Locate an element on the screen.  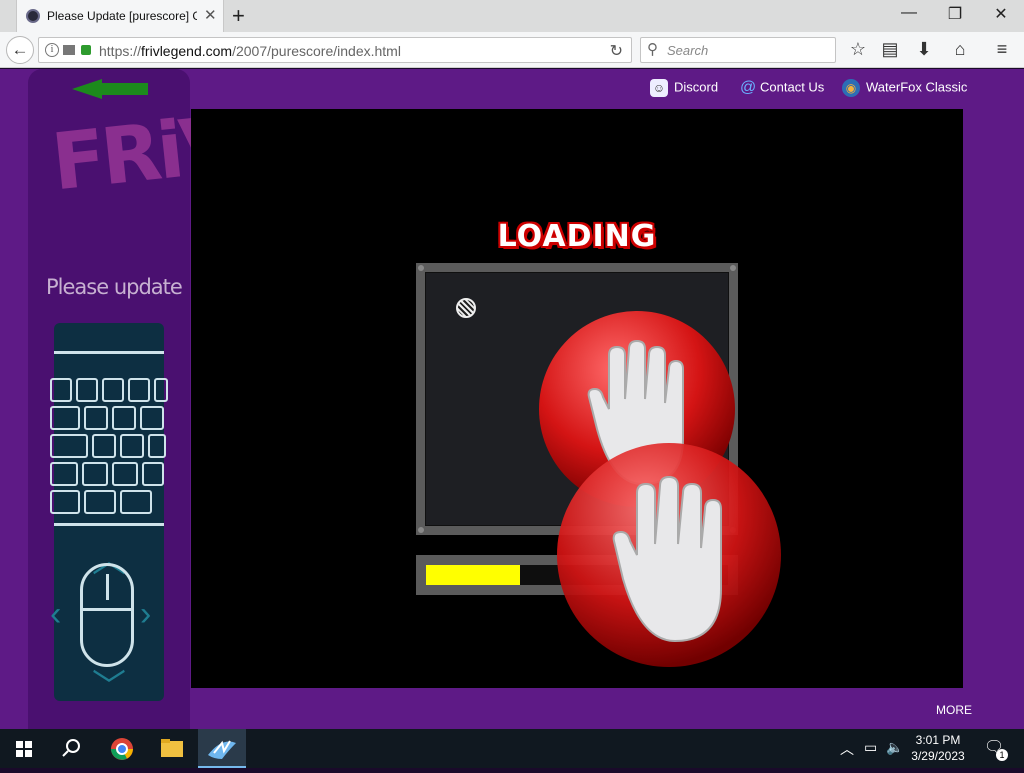
site-favicon-icon is located at coordinates (33, 16).